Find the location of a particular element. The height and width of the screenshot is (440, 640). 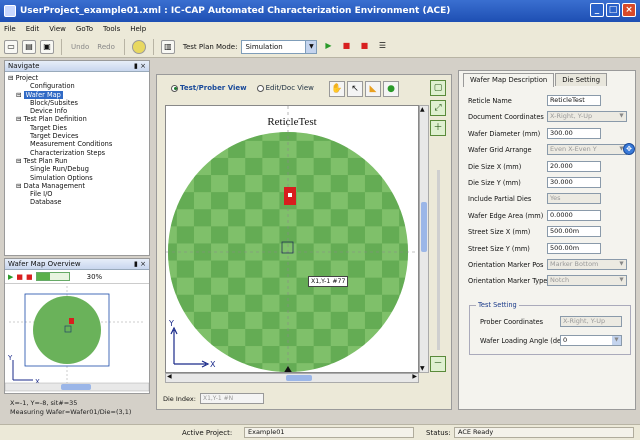

minimize-button: _ is located at coordinates (597, 10).